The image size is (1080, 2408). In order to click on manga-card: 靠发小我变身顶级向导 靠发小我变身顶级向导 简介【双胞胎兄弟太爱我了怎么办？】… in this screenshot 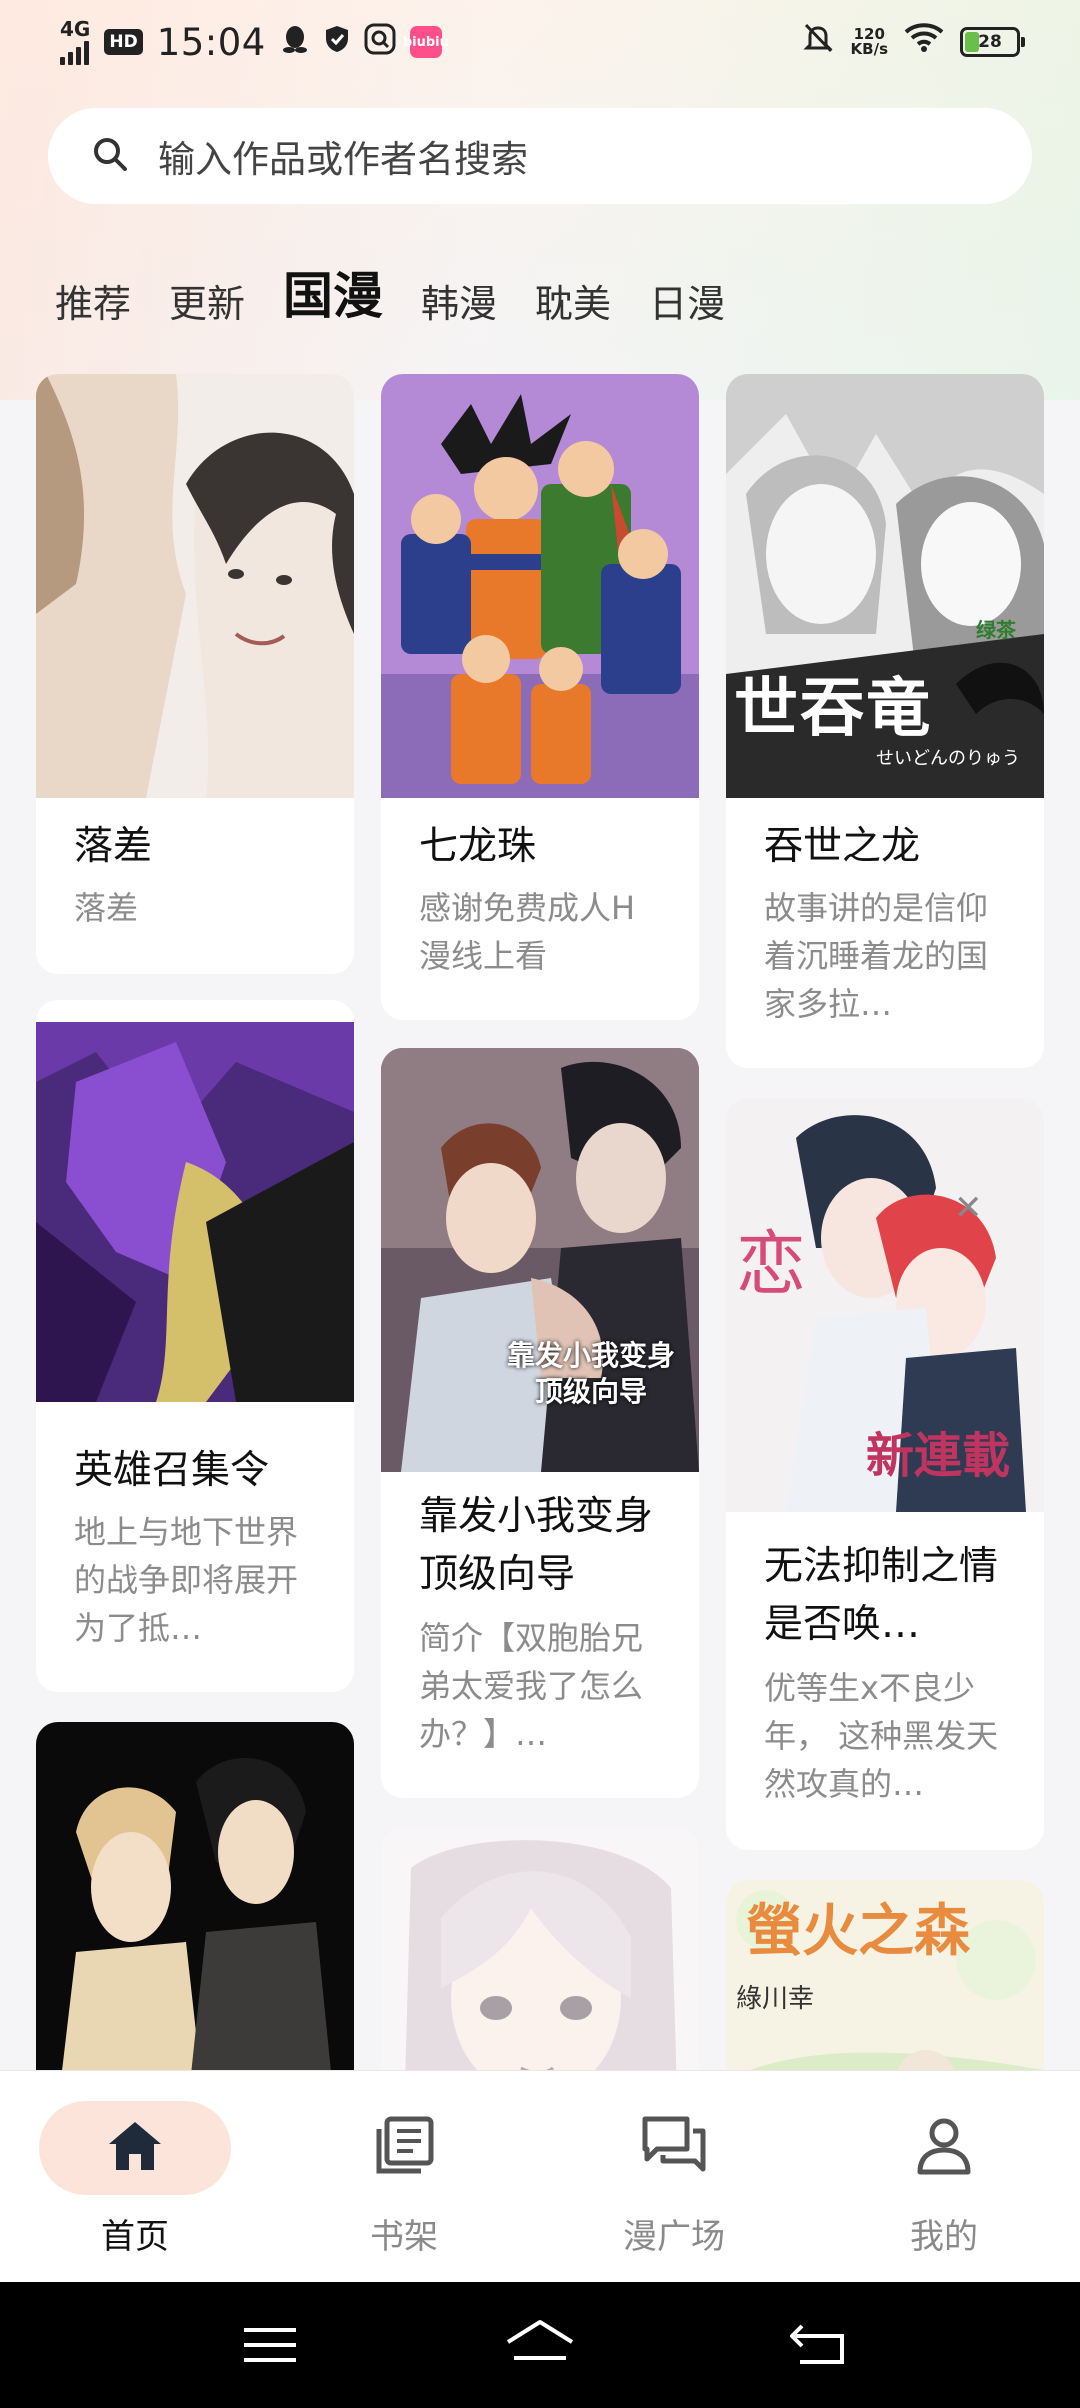, I will do `click(540, 1423)`.